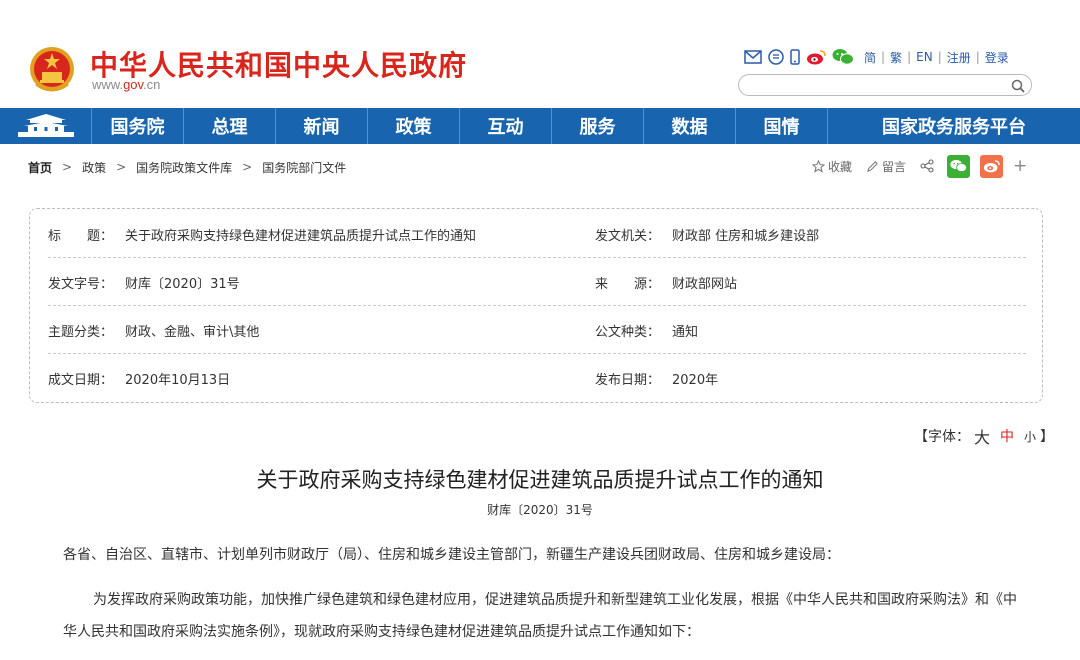  What do you see at coordinates (598, 126) in the screenshot?
I see `nav-item-services: 服务` at bounding box center [598, 126].